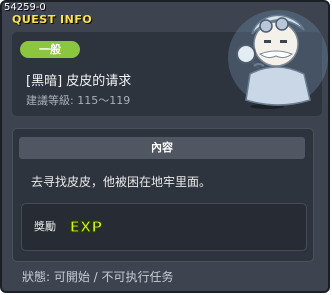 The image size is (332, 295). Describe the element at coordinates (121, 182) in the screenshot. I see `quest-description: 去寻找皮皮，他被困在地牢里面。` at that location.